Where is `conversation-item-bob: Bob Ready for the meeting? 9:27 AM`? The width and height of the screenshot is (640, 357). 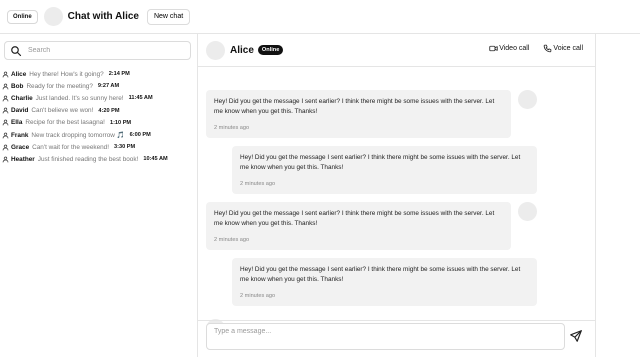
conversation-item-bob: Bob Ready for the meeting? 9:27 AM is located at coordinates (99, 86).